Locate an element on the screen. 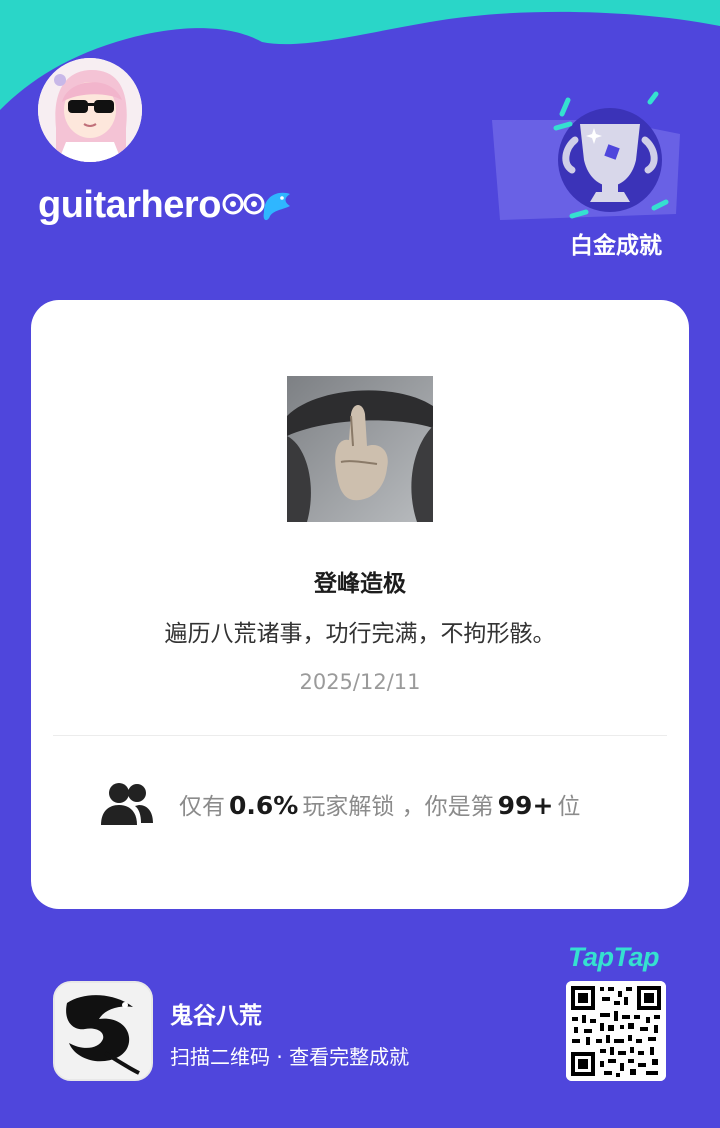 This screenshot has height=1128, width=720. stats-middle: 玩家解锁 ，你是第 is located at coordinates (398, 807).